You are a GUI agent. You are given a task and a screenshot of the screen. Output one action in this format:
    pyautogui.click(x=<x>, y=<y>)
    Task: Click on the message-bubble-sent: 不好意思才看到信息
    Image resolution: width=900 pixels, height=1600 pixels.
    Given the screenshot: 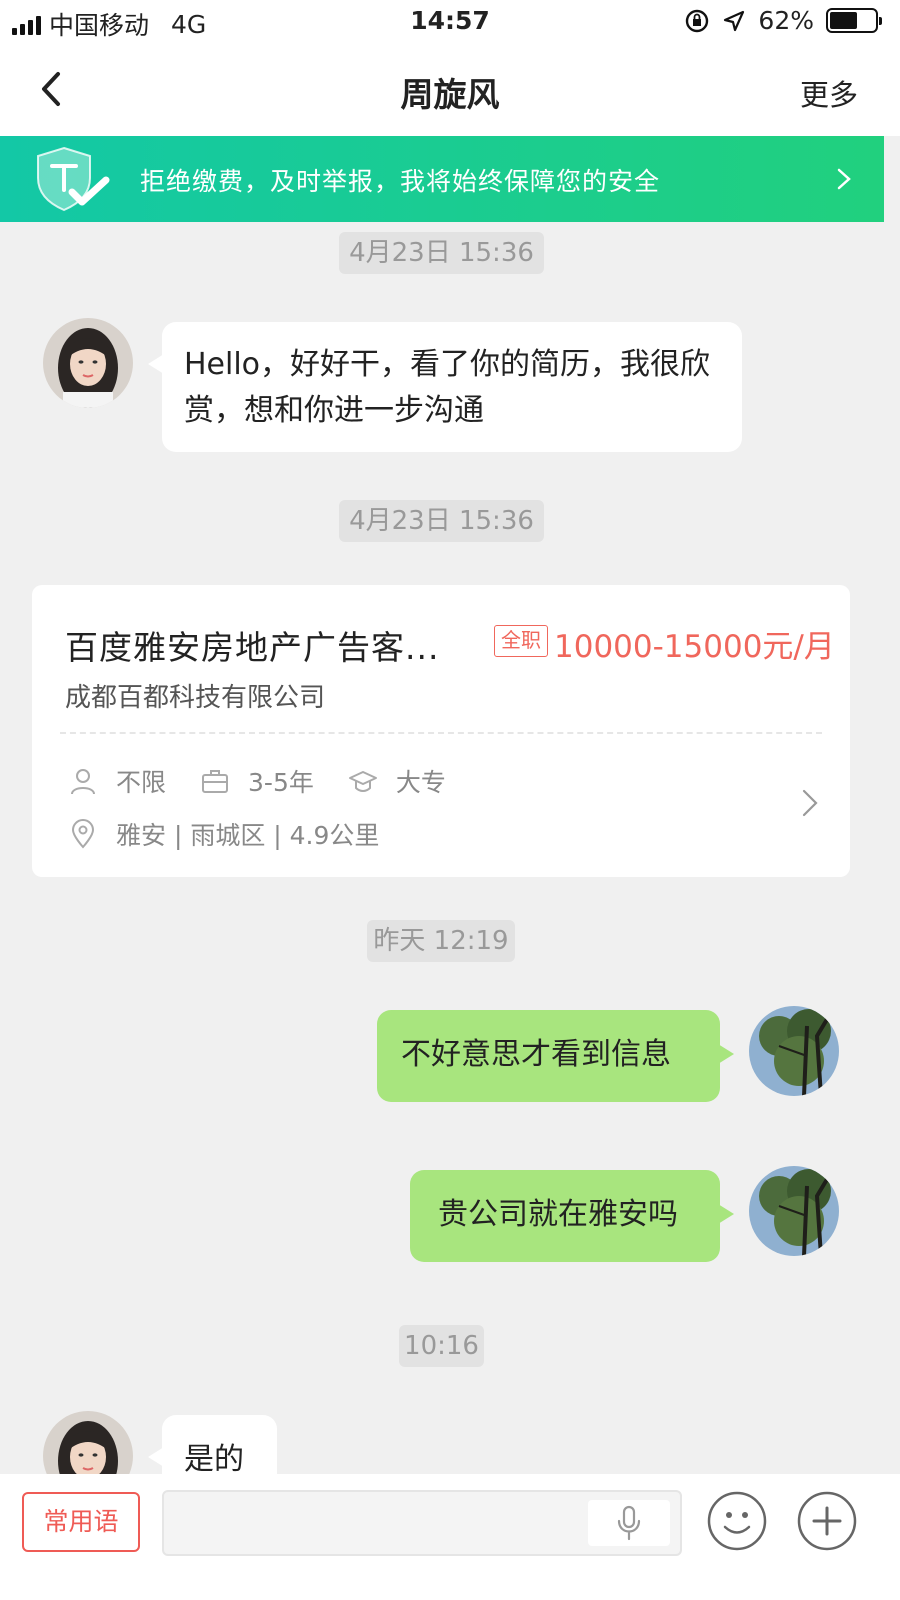 What is the action you would take?
    pyautogui.click(x=555, y=1056)
    